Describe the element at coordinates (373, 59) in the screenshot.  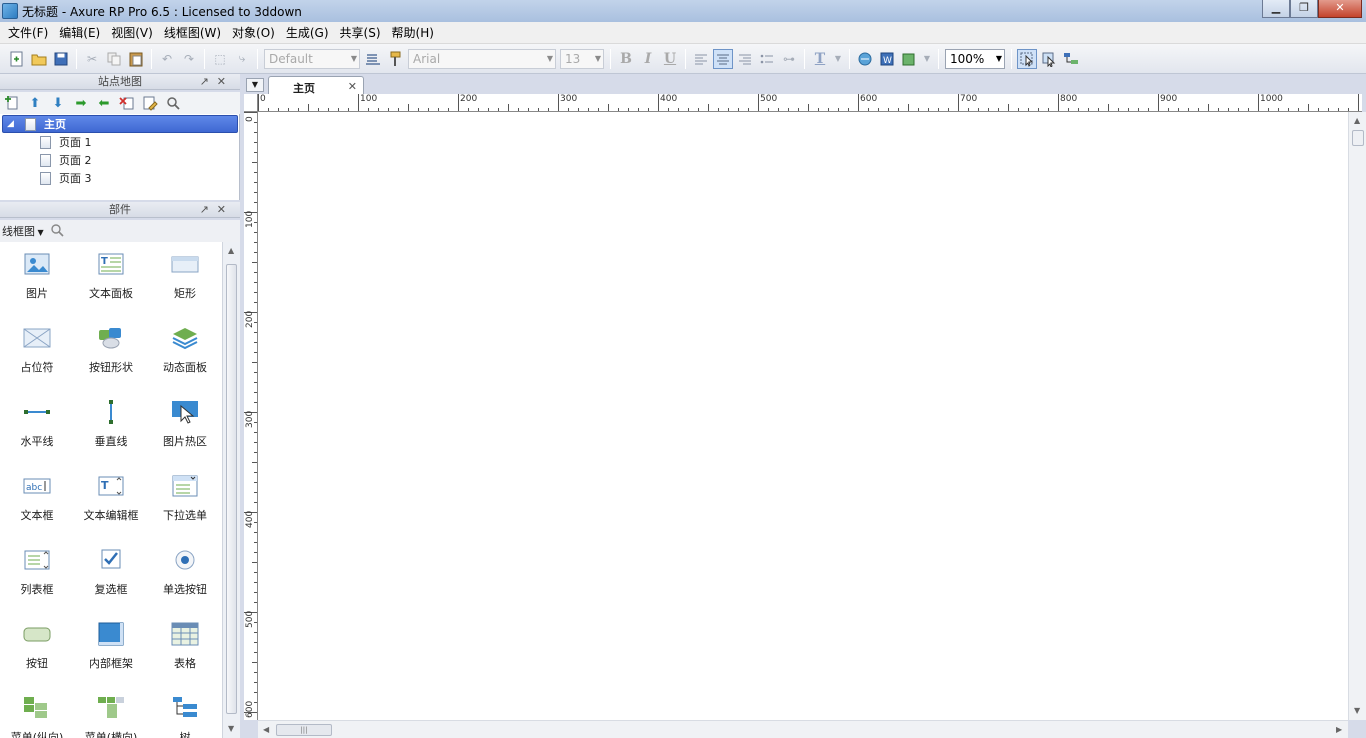
I see `text-style-icon` at that location.